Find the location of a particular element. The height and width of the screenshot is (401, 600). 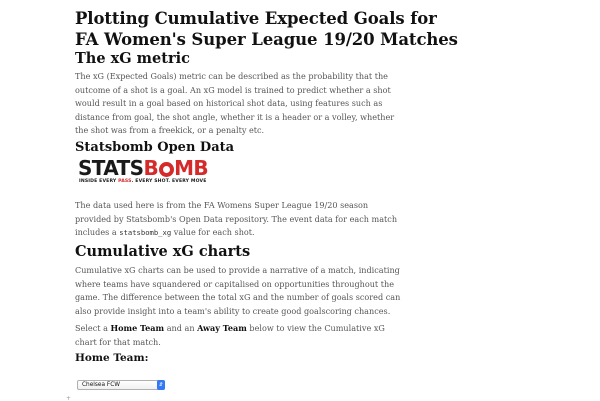

home-team-label: Home Team: is located at coordinates (112, 358).